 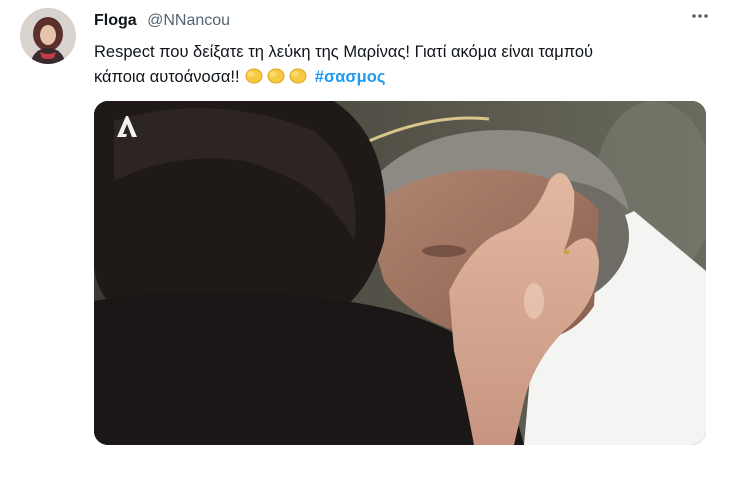 What do you see at coordinates (277, 79) in the screenshot?
I see `clapping-hands-emoji` at bounding box center [277, 79].